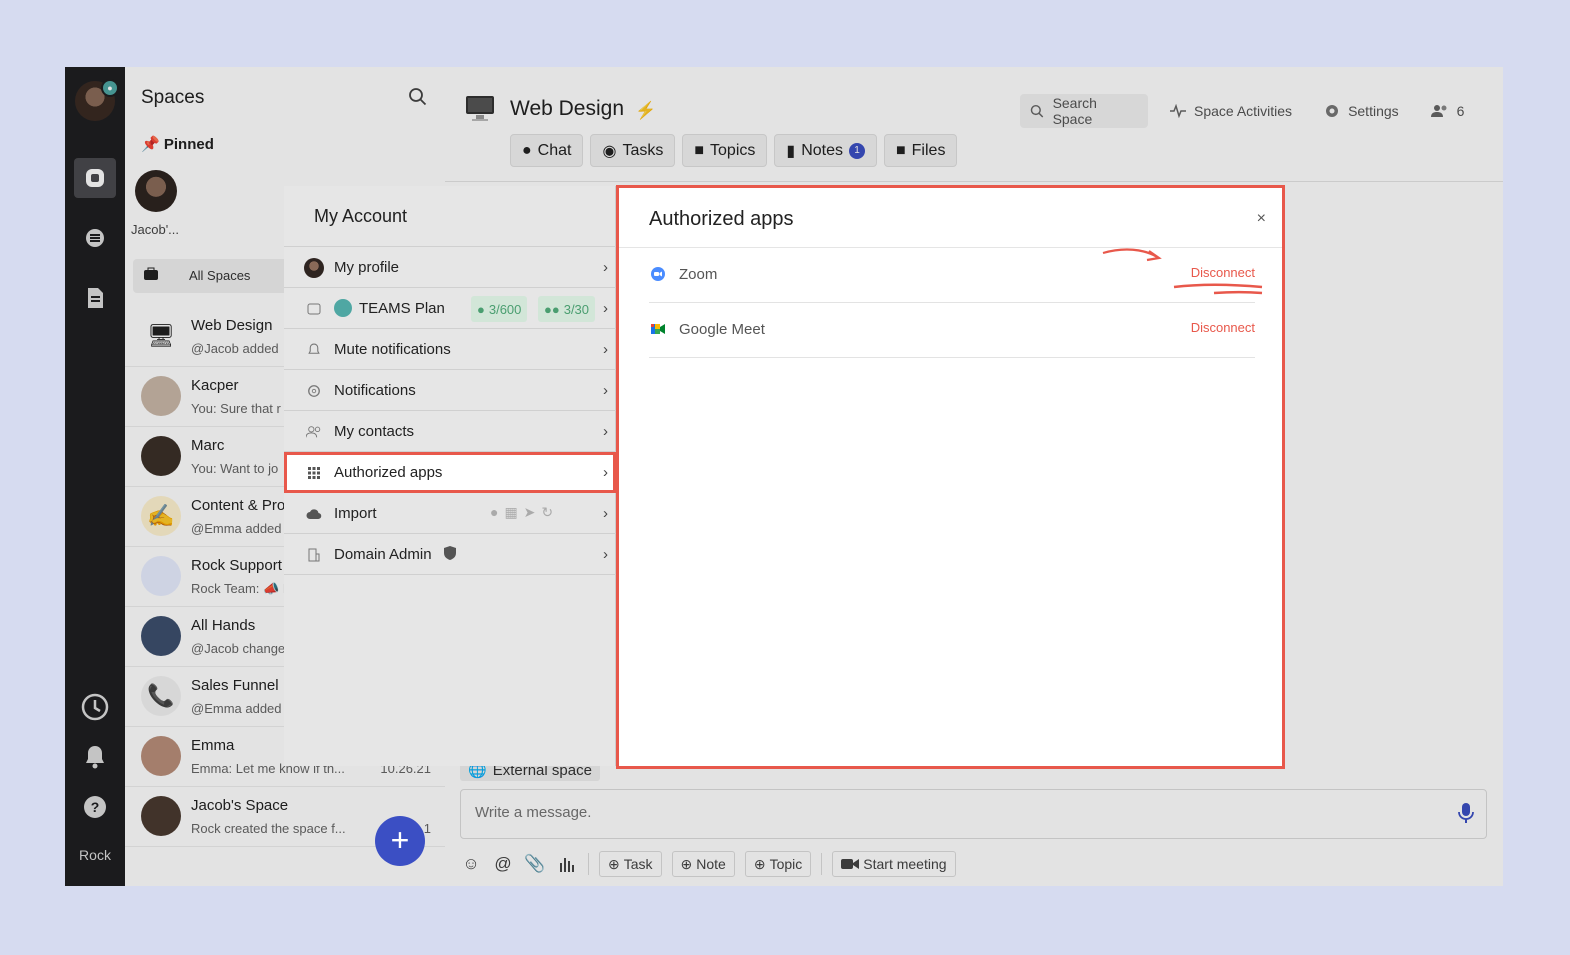 Image resolution: width=1570 pixels, height=955 pixels. I want to click on menu-item-my-contacts: My contacts ›, so click(450, 431).